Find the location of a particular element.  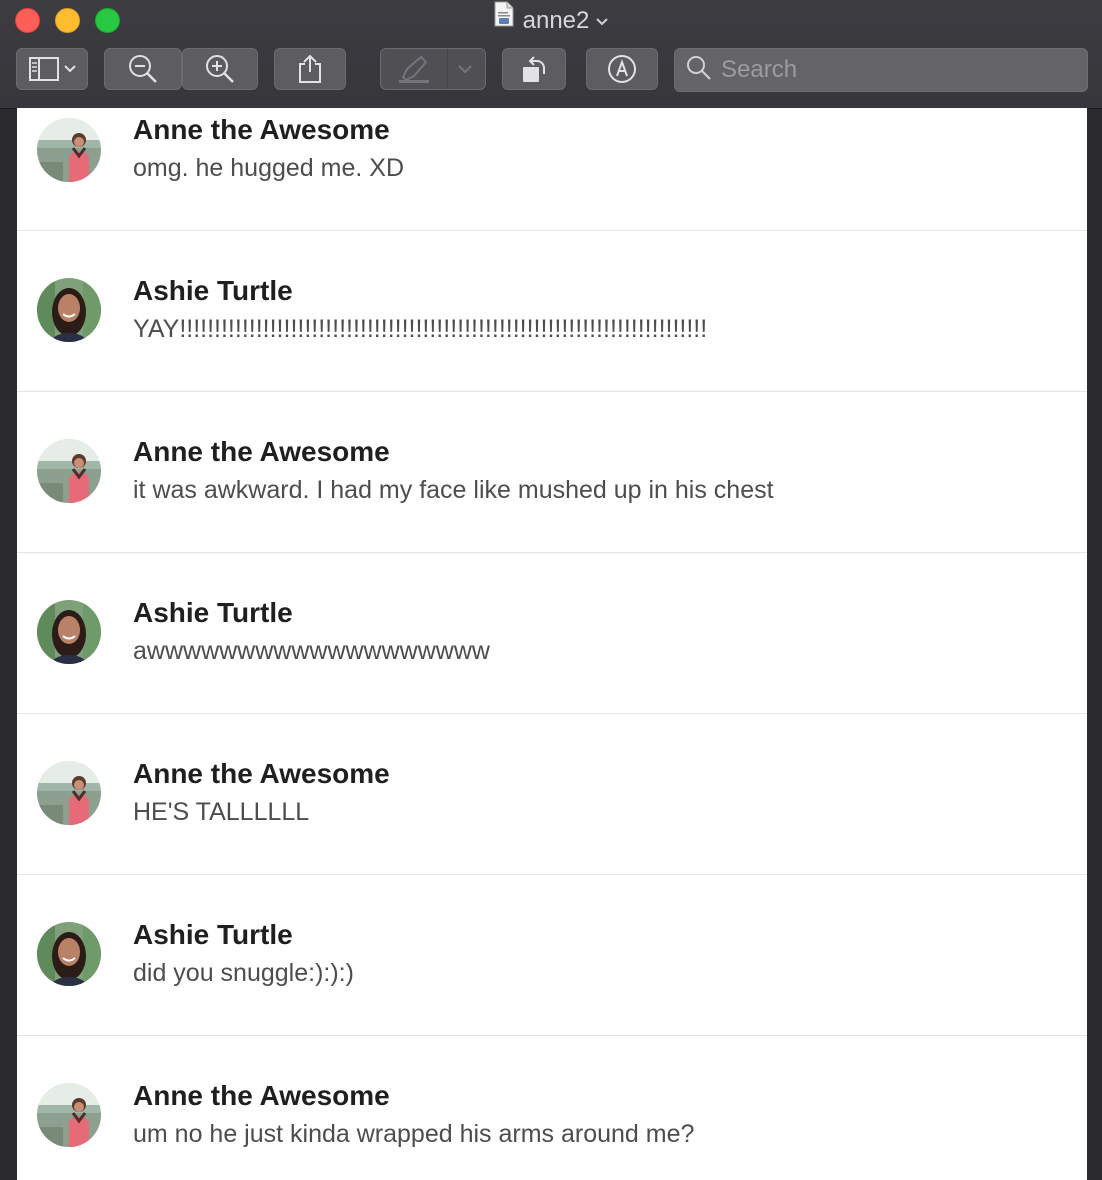

sidebar-toggle-button is located at coordinates (52, 69).